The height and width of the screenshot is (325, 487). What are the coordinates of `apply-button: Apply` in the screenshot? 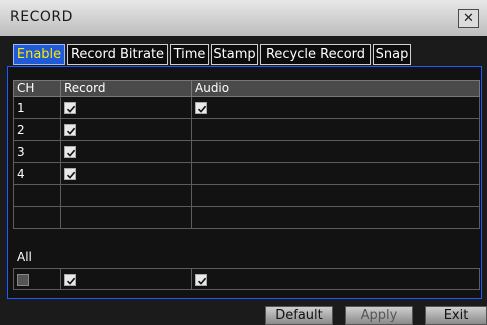 It's located at (379, 315).